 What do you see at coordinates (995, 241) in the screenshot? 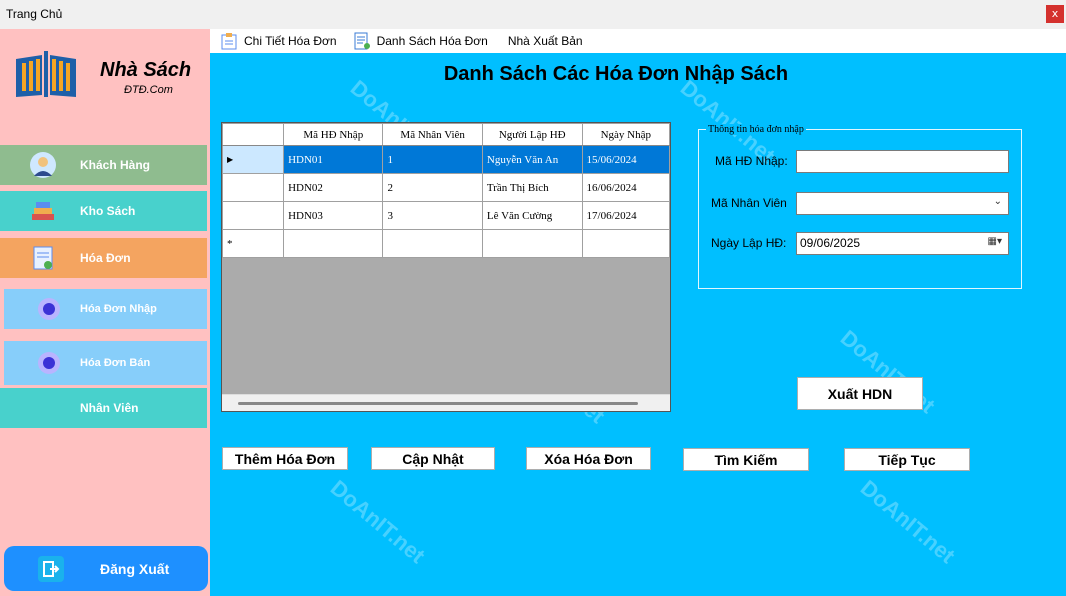
I see `calendar-dropdown-icon: ▦▾` at bounding box center [995, 241].